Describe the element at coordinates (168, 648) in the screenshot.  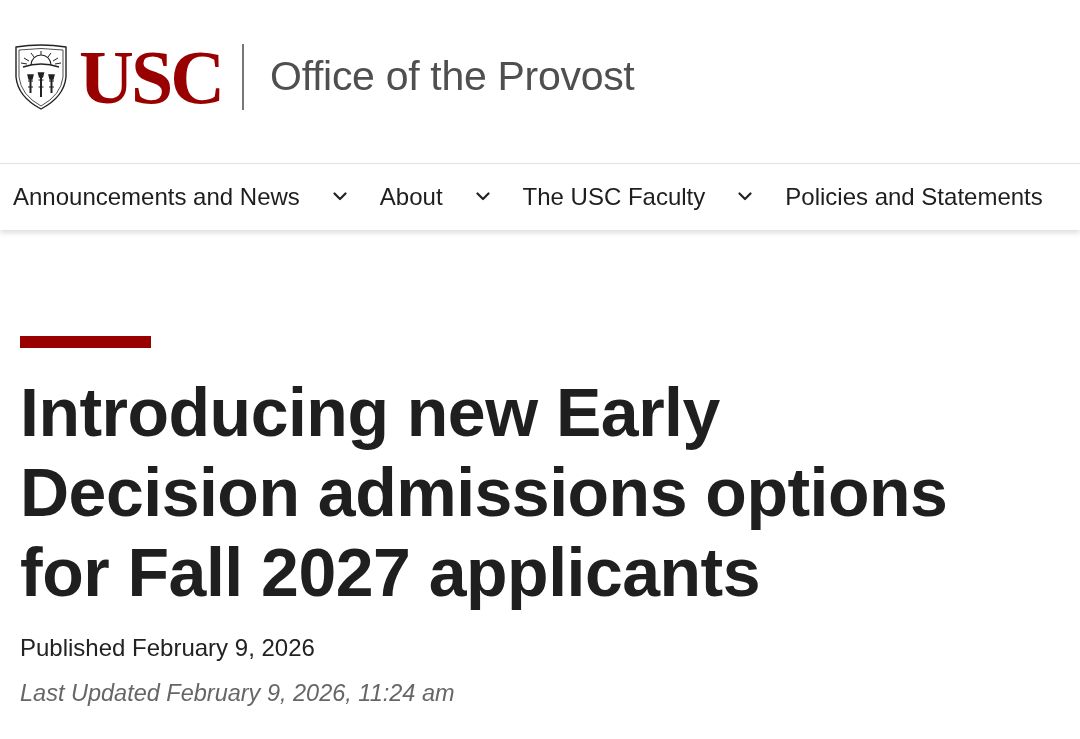
I see `published-date: Published February 9, 2026` at that location.